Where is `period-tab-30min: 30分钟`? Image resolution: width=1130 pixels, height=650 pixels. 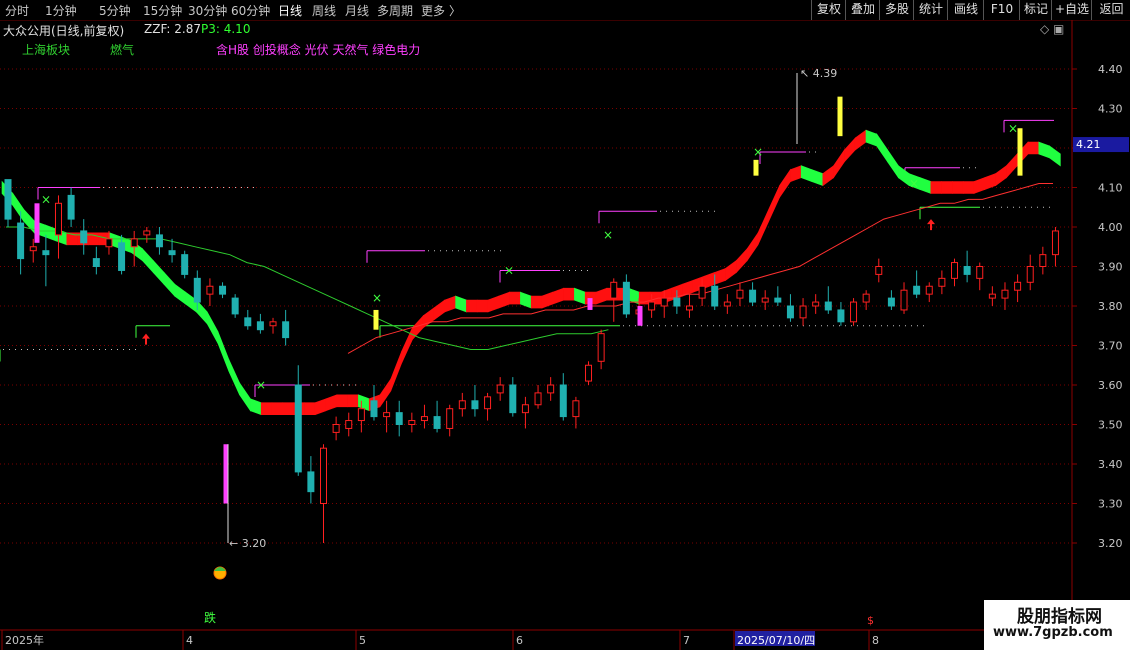 period-tab-30min: 30分钟 is located at coordinates (207, 10).